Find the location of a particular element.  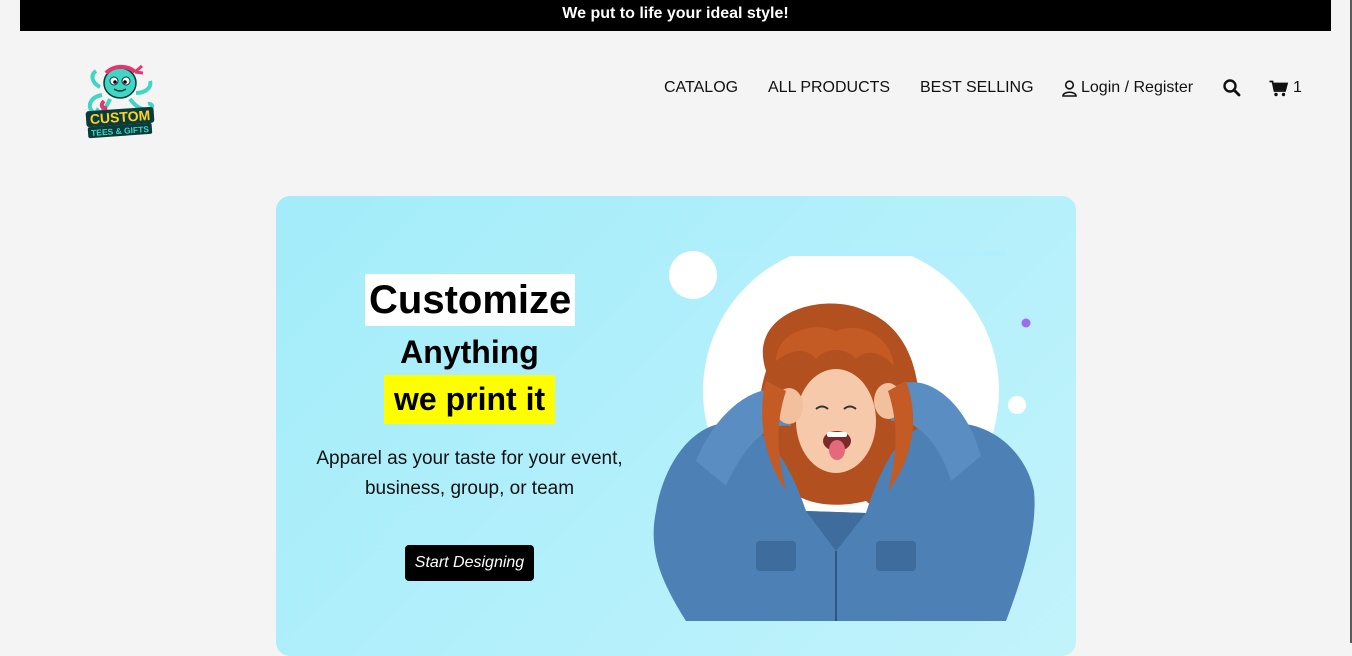

login-register-link: Login / Register is located at coordinates (1127, 88).